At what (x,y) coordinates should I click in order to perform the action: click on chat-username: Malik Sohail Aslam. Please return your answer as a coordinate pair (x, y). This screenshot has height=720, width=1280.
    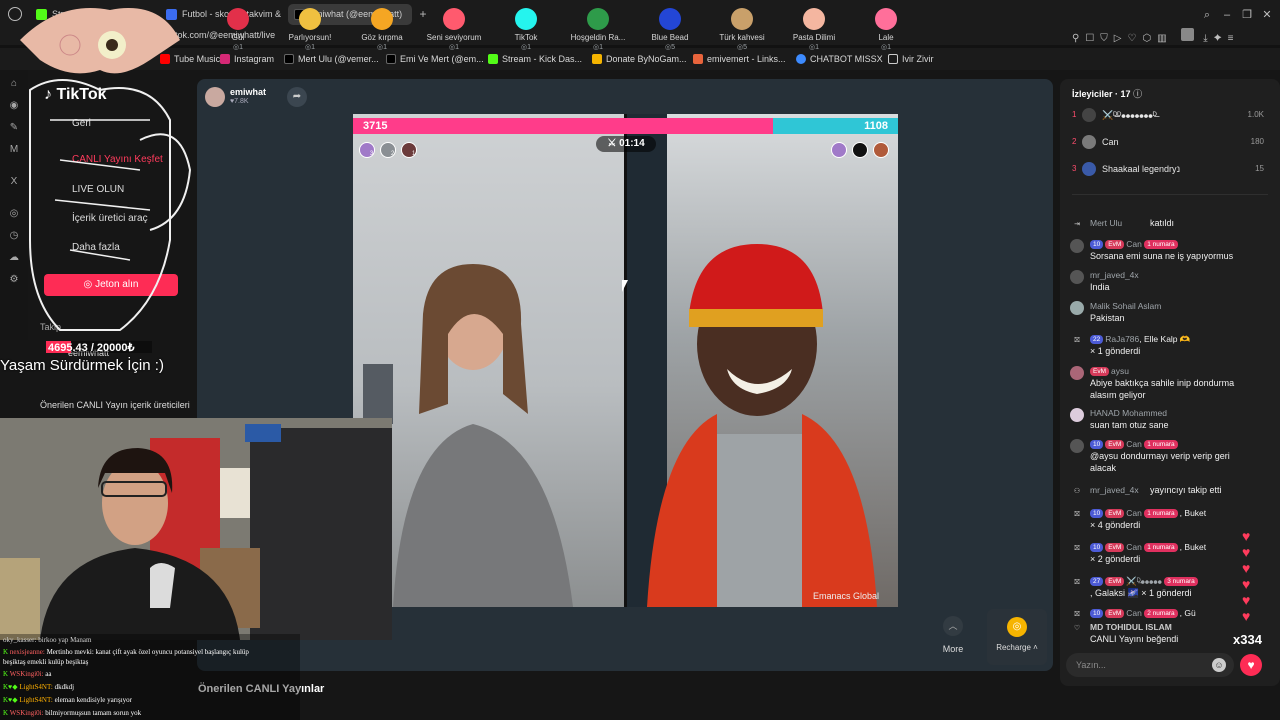
    Looking at the image, I should click on (1125, 306).